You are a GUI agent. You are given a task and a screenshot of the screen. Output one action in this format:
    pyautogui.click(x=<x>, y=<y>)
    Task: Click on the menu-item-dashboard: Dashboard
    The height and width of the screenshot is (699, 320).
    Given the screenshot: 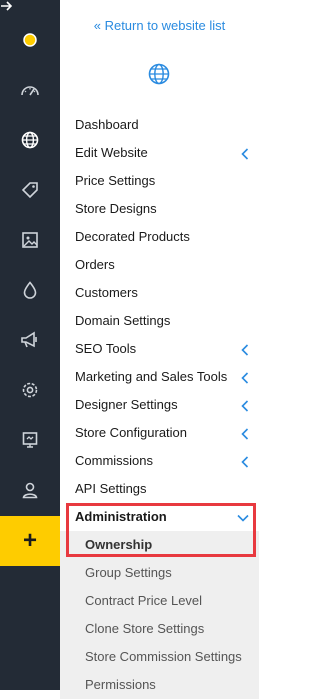 What is the action you would take?
    pyautogui.click(x=159, y=125)
    